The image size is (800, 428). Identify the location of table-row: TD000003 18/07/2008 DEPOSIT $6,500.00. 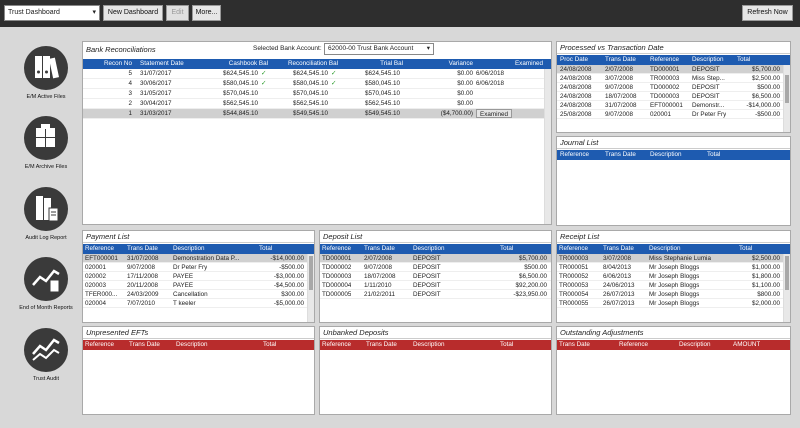
(435, 276).